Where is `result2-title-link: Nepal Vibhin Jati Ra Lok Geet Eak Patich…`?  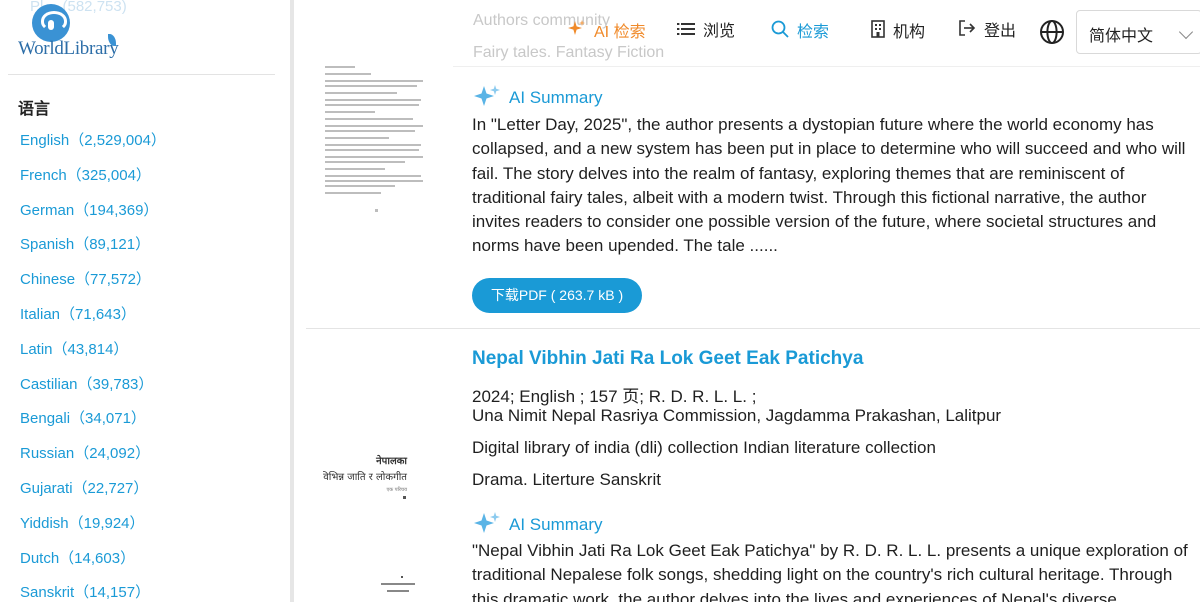
result2-title-link: Nepal Vibhin Jati Ra Lok Geet Eak Patich… is located at coordinates (667, 359).